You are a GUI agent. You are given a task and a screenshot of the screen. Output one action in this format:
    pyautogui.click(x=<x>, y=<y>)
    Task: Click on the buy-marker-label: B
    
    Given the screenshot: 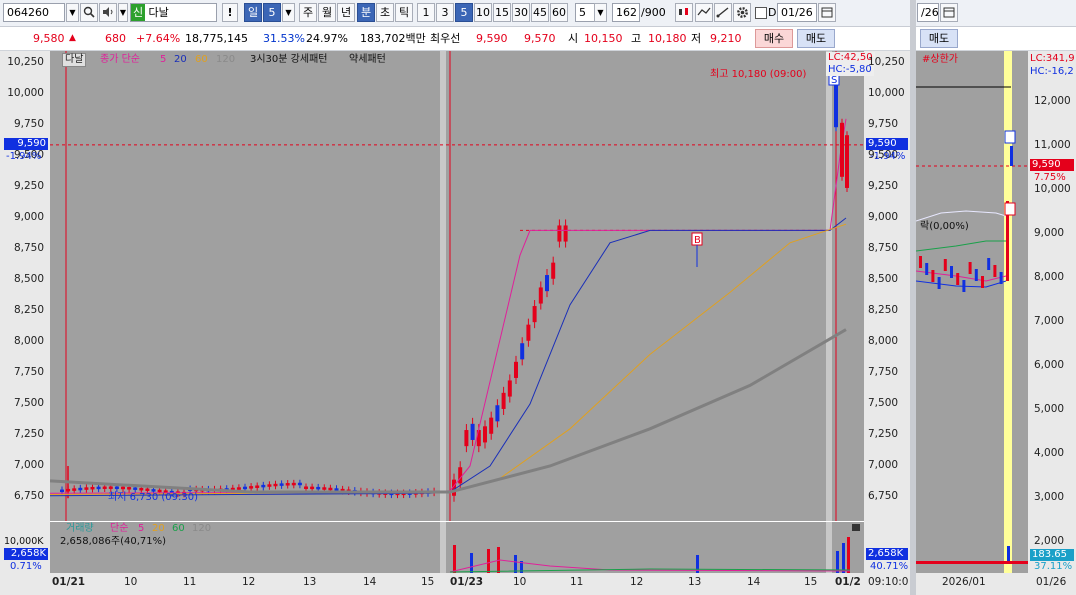 What is the action you would take?
    pyautogui.click(x=697, y=240)
    